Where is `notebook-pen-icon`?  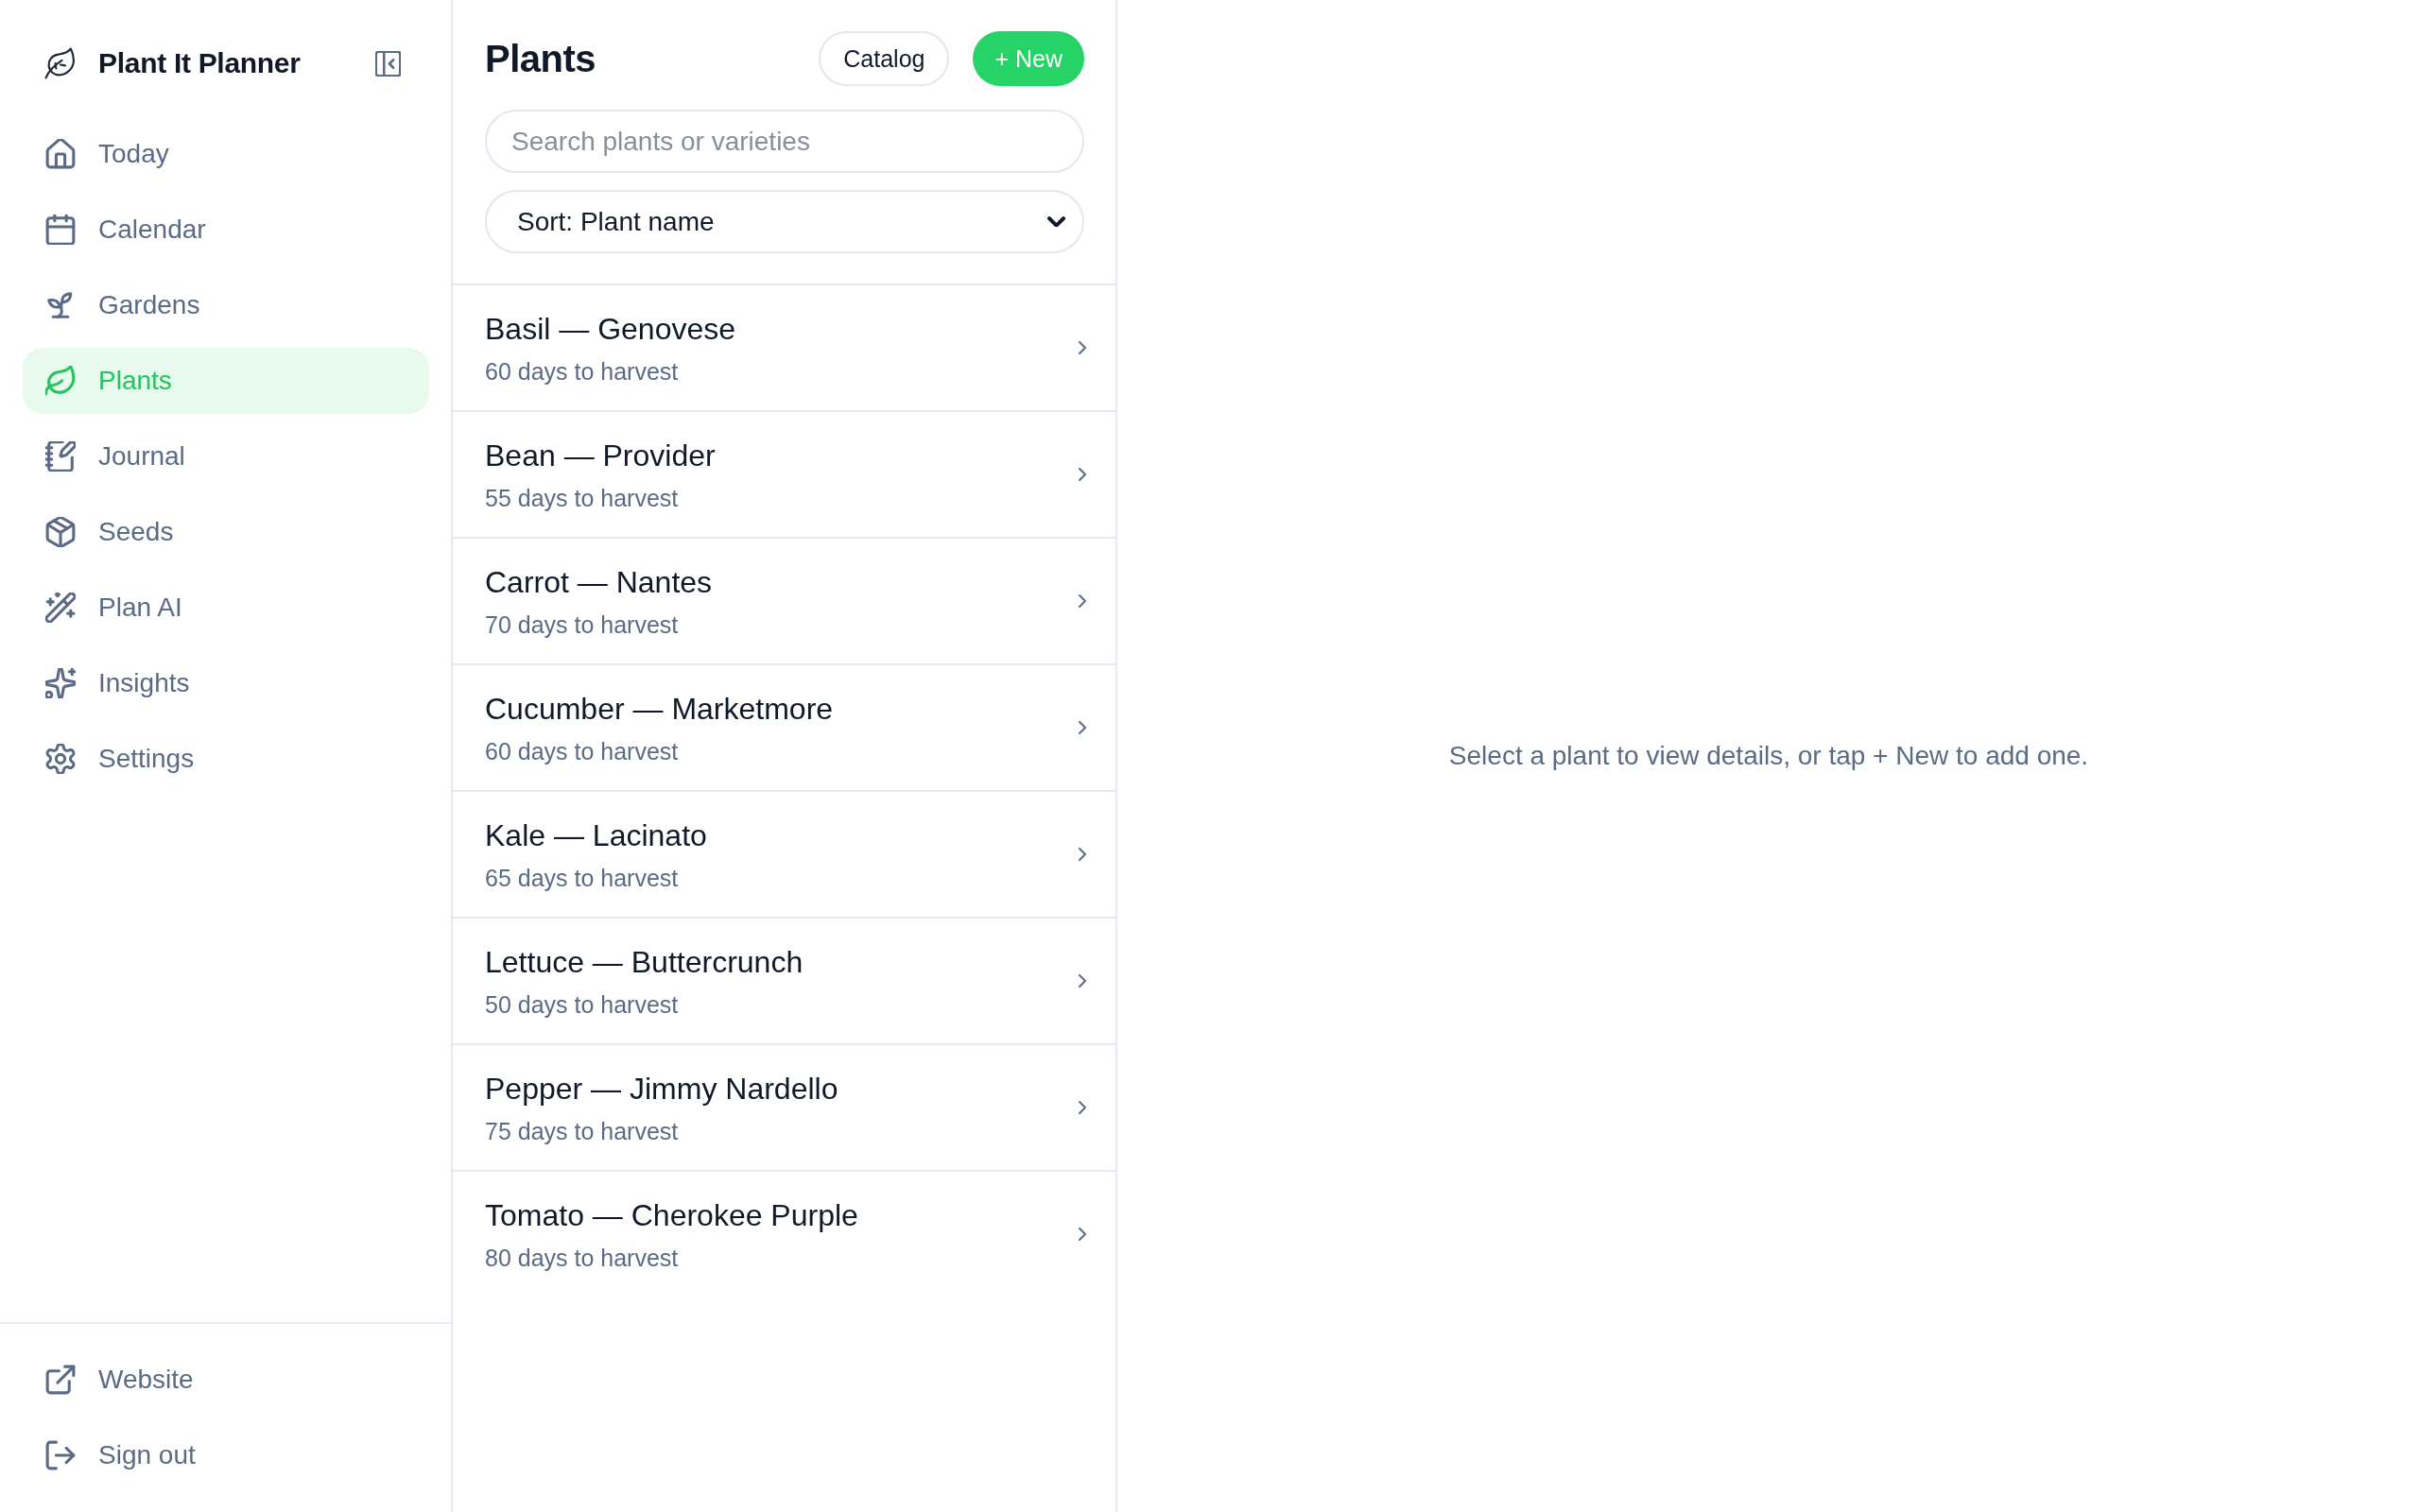 notebook-pen-icon is located at coordinates (60, 456).